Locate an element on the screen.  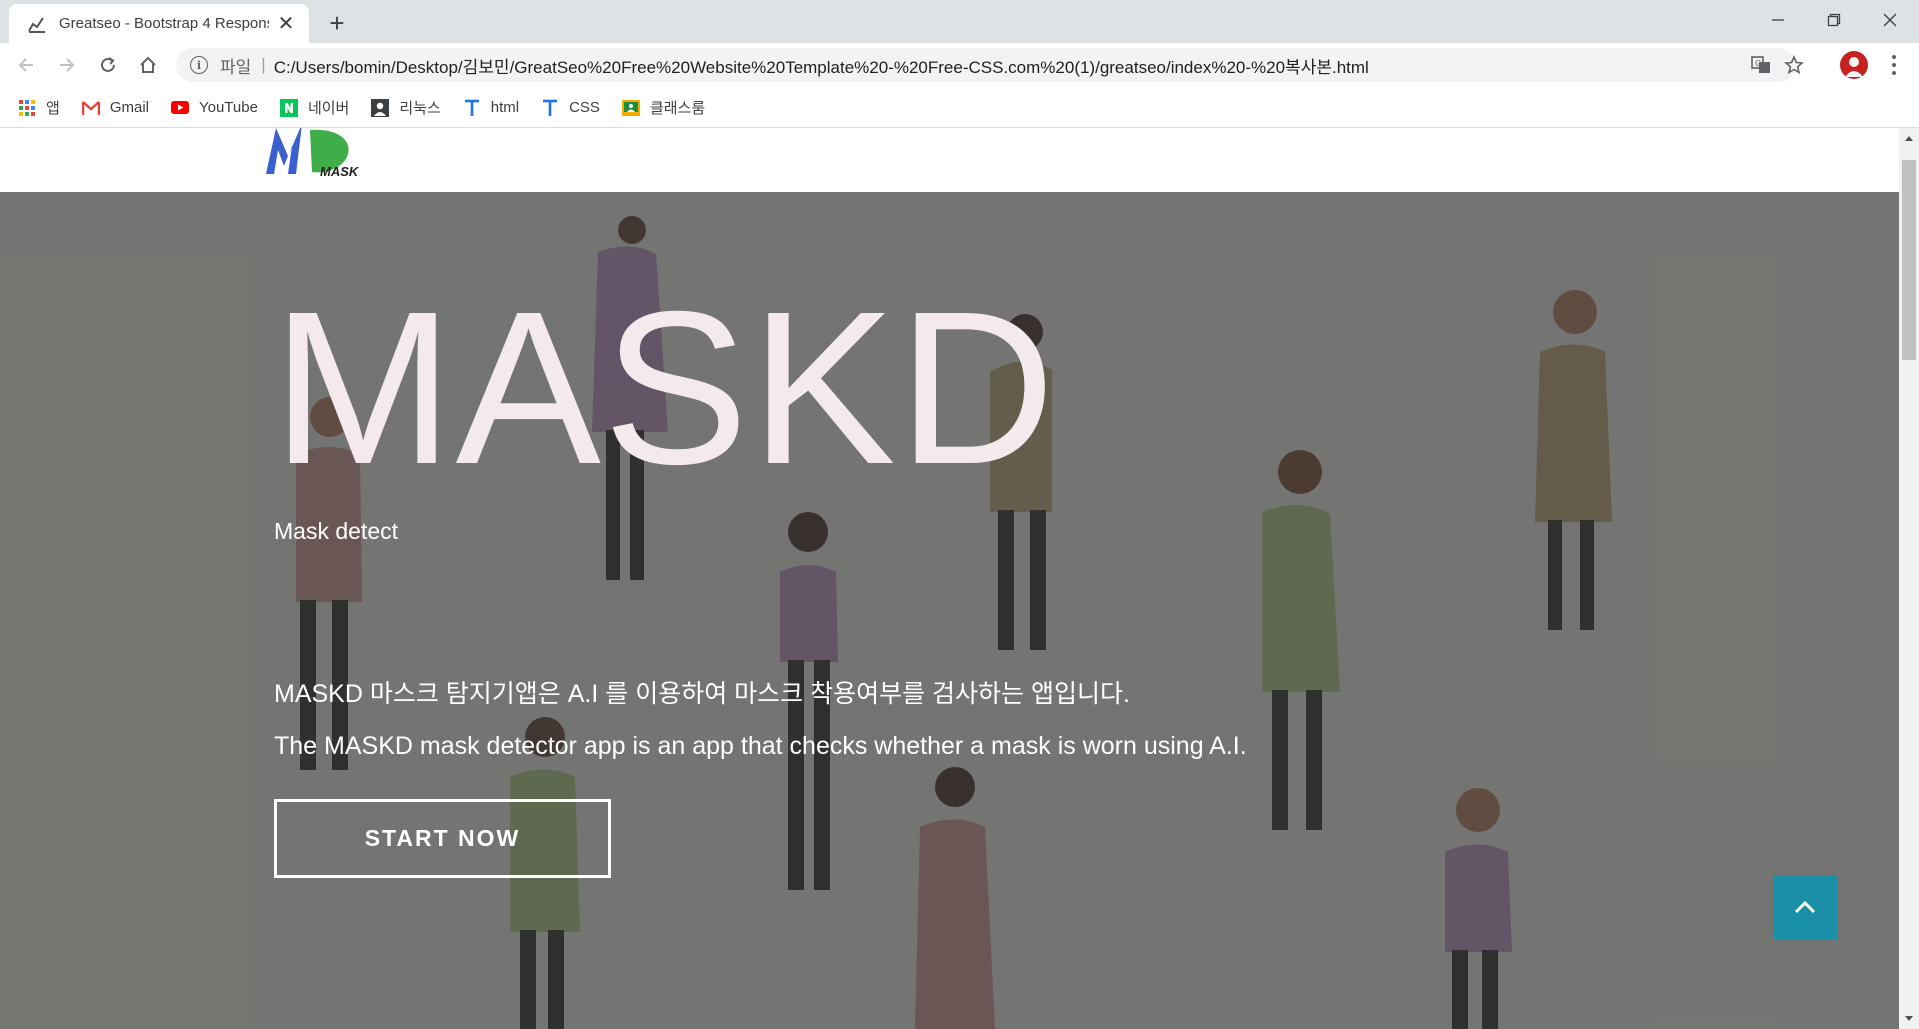
close-window-button is located at coordinates (1890, 20).